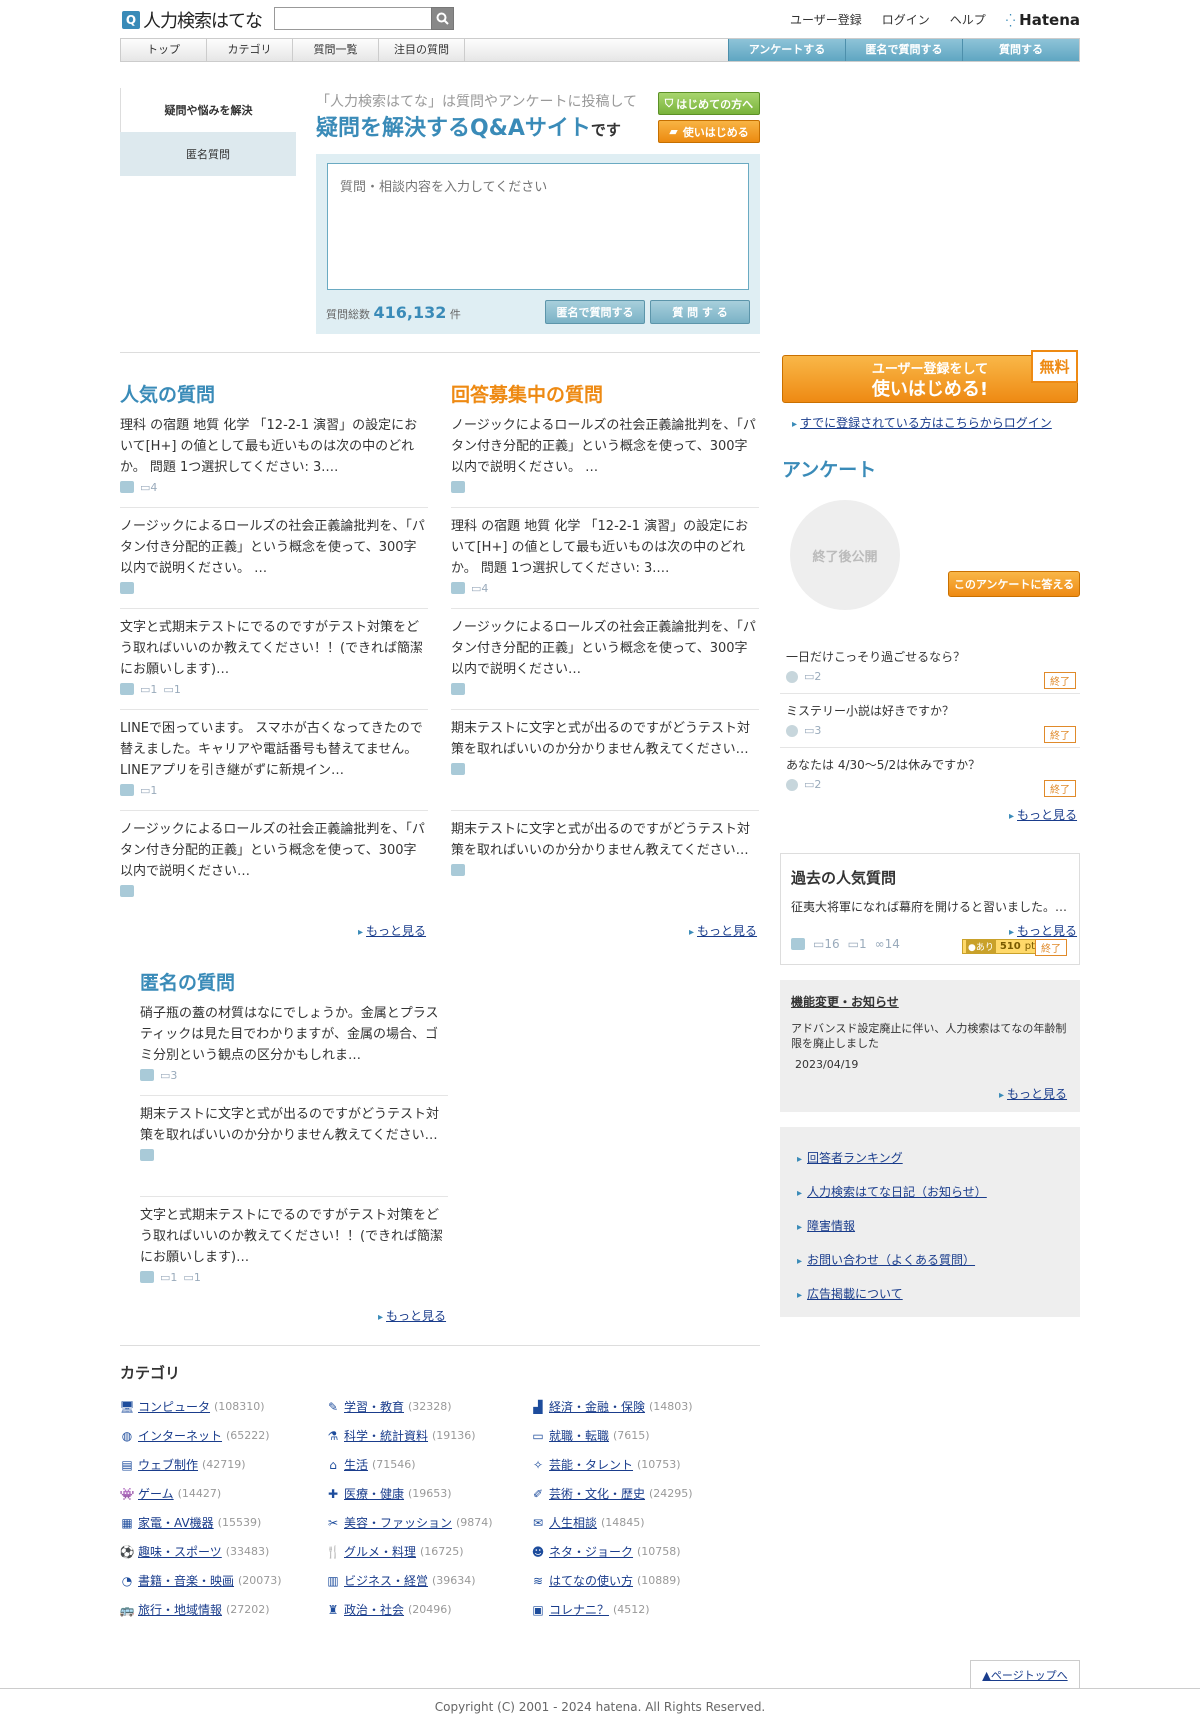  I want to click on hatena-logo: ⁛ Hatena, so click(1043, 20).